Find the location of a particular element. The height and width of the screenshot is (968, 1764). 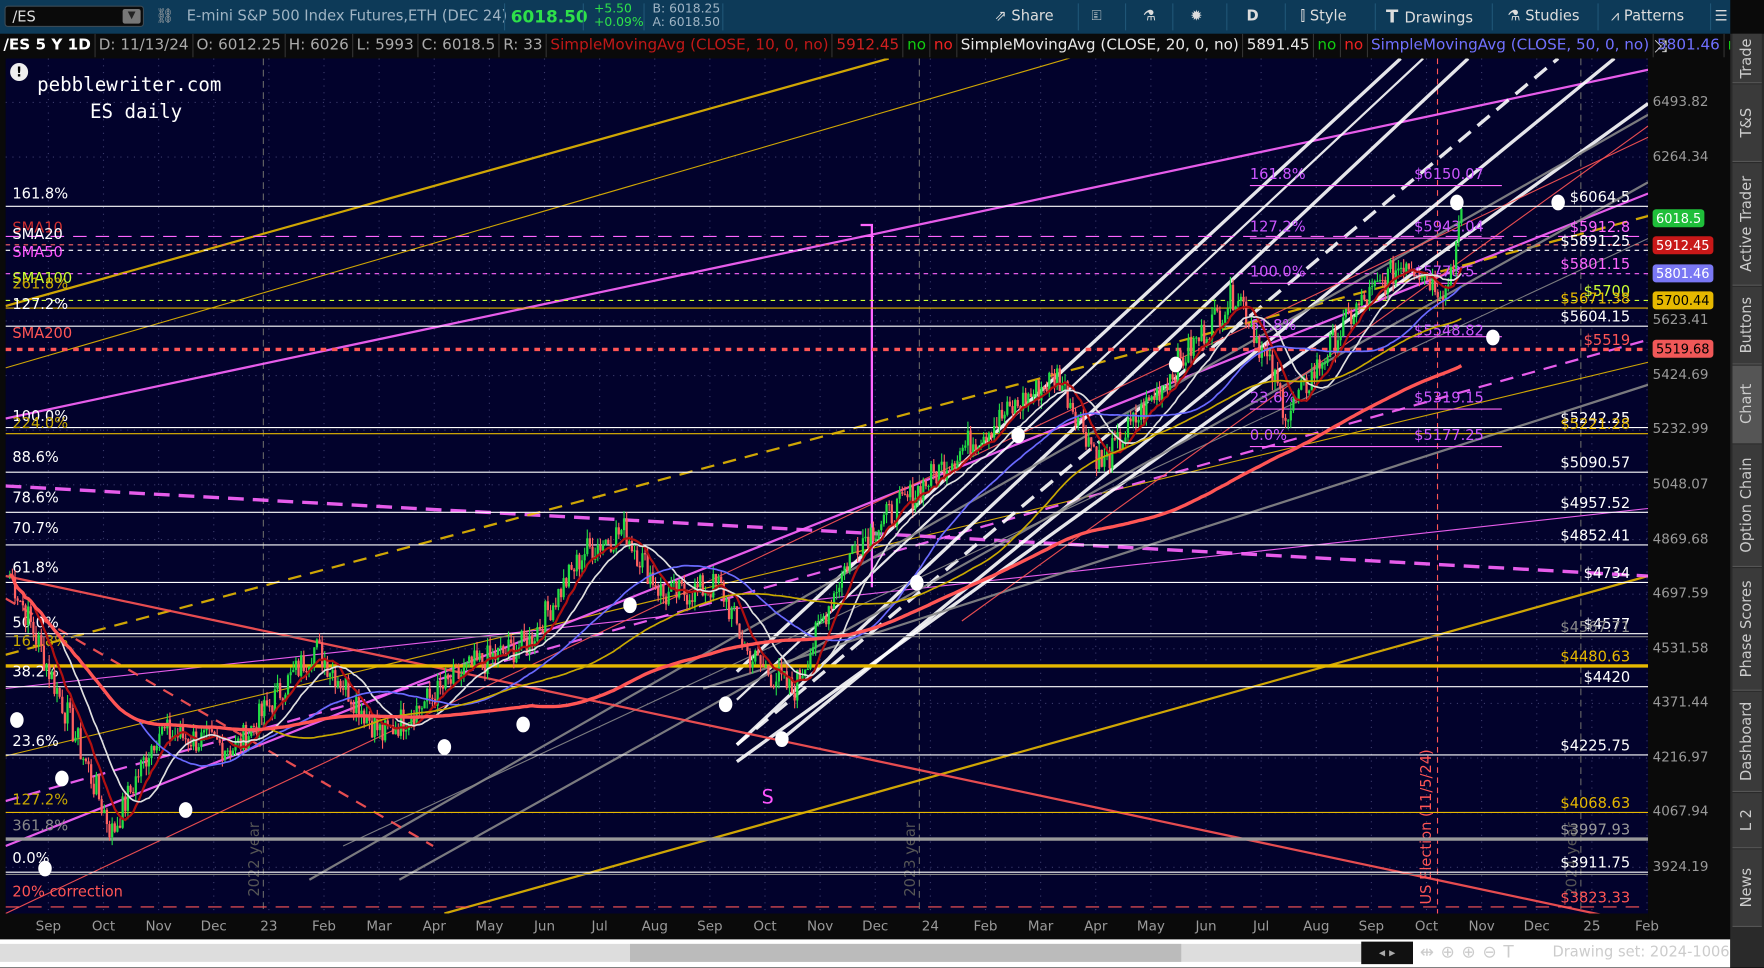

scrollbar-thumb is located at coordinates (906, 952).